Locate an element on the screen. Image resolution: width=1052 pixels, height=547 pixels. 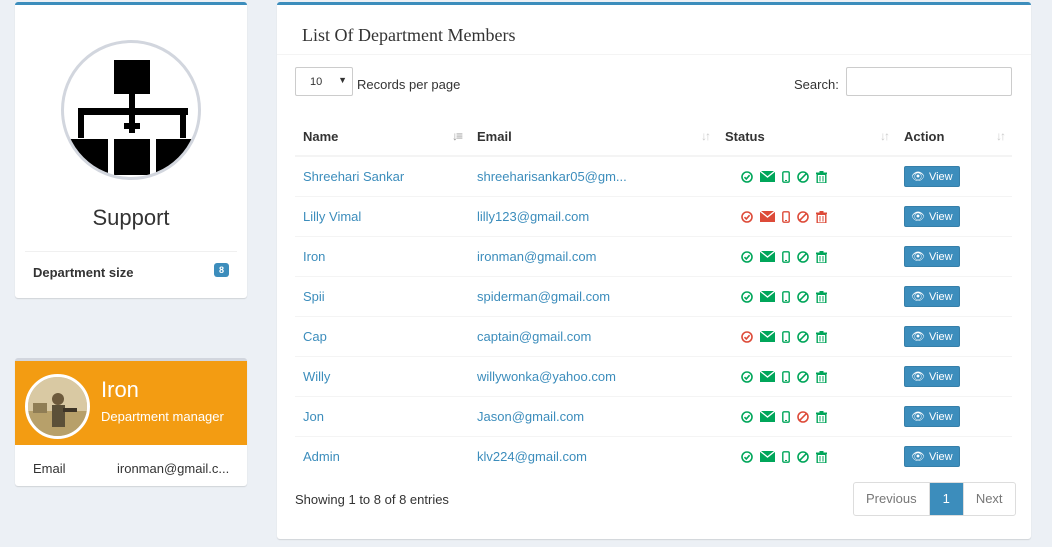
member-name-link: Shreehari Sankar is located at coordinates (353, 176).